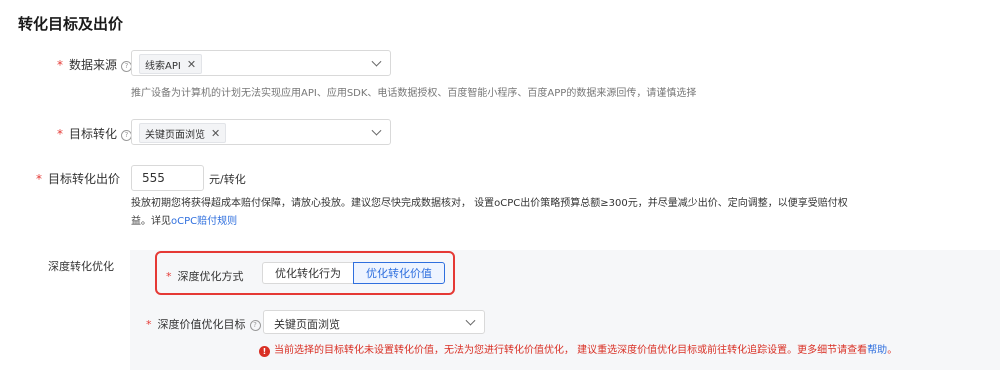 Image resolution: width=1000 pixels, height=370 pixels. What do you see at coordinates (255, 325) in the screenshot?
I see `info-icon: ?` at bounding box center [255, 325].